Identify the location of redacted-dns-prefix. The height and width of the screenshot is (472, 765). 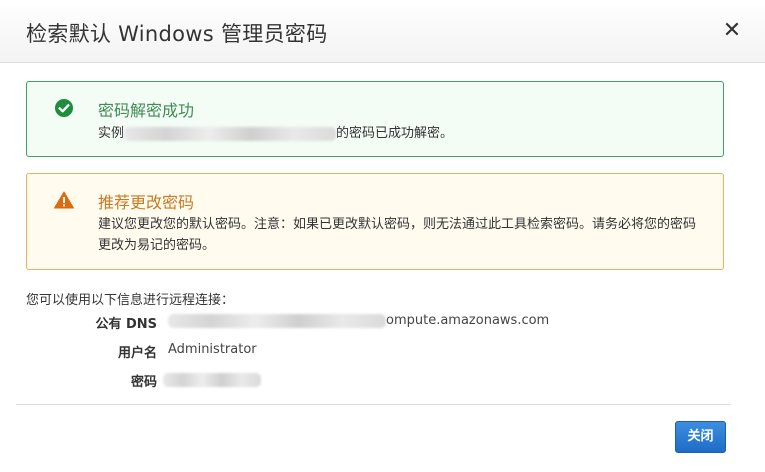
(277, 320).